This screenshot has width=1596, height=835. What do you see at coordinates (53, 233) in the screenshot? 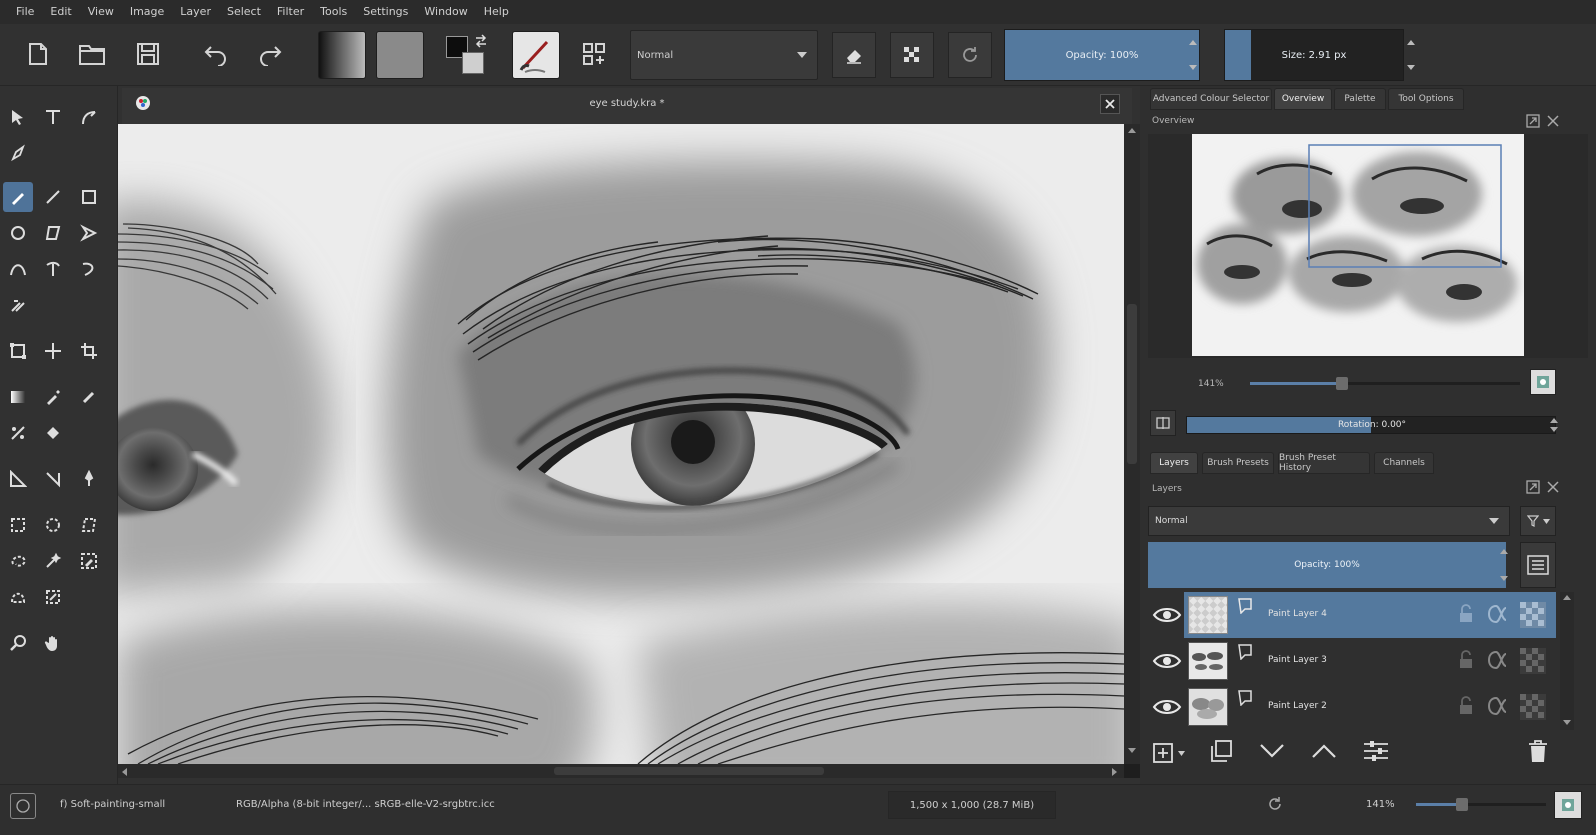
I see `polygon-tool-icon` at bounding box center [53, 233].